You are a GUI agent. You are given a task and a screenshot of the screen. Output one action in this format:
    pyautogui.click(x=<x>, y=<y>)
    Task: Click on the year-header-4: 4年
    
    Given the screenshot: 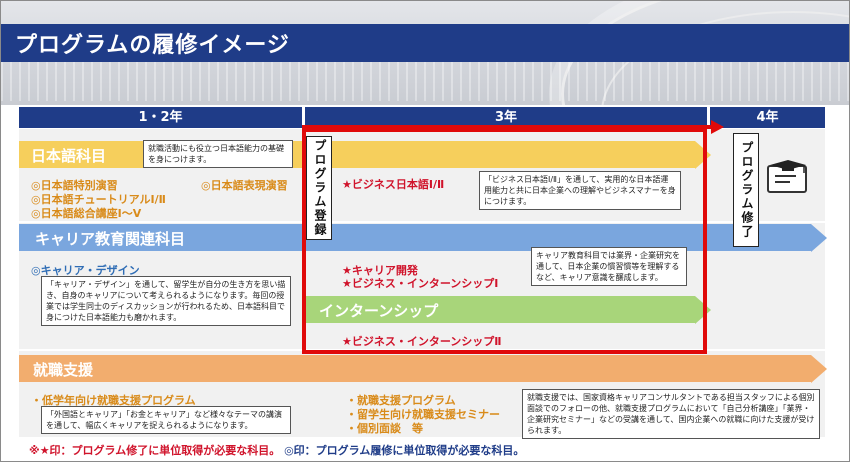 What is the action you would take?
    pyautogui.click(x=767, y=117)
    